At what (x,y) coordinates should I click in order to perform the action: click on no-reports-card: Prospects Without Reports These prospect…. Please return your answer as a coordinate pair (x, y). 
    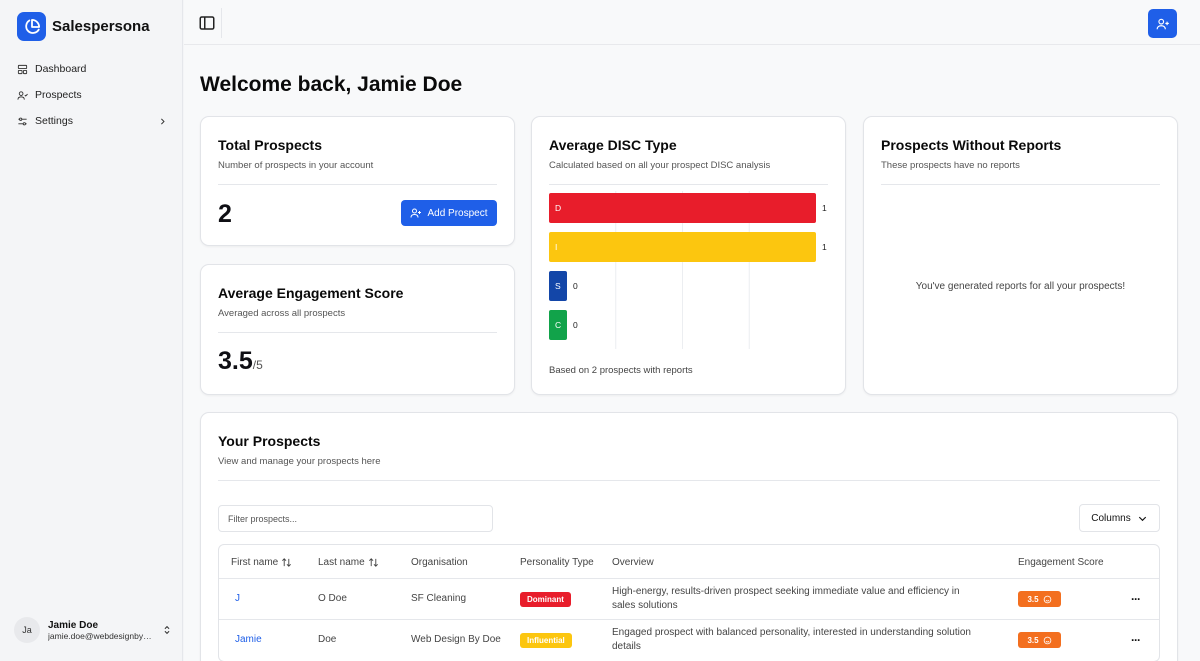
    Looking at the image, I should click on (1020, 255).